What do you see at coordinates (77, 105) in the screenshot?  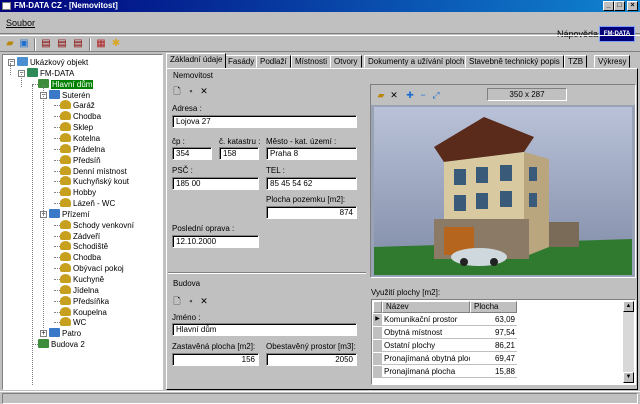 I see `tree-node: Garáž` at bounding box center [77, 105].